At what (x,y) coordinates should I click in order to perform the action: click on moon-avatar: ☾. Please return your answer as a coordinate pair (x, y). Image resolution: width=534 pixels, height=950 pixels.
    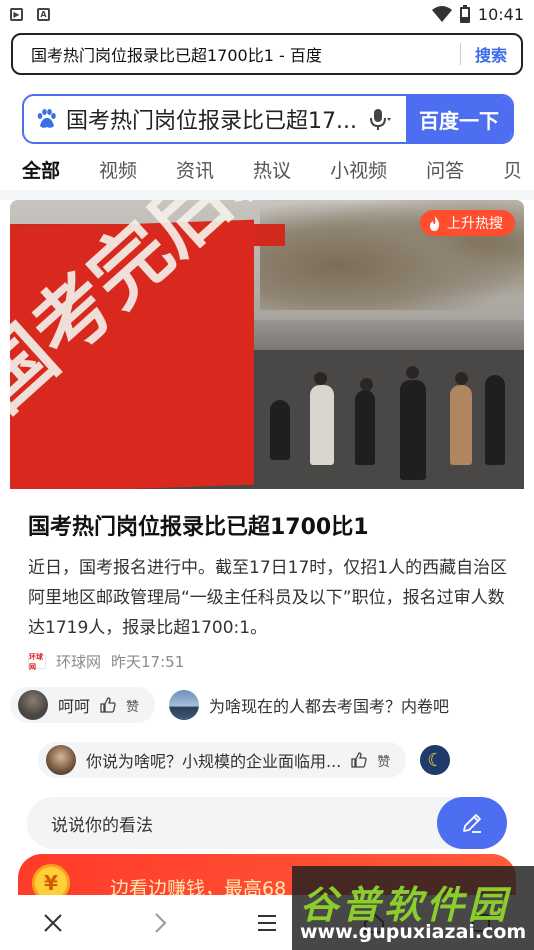
    Looking at the image, I should click on (435, 760).